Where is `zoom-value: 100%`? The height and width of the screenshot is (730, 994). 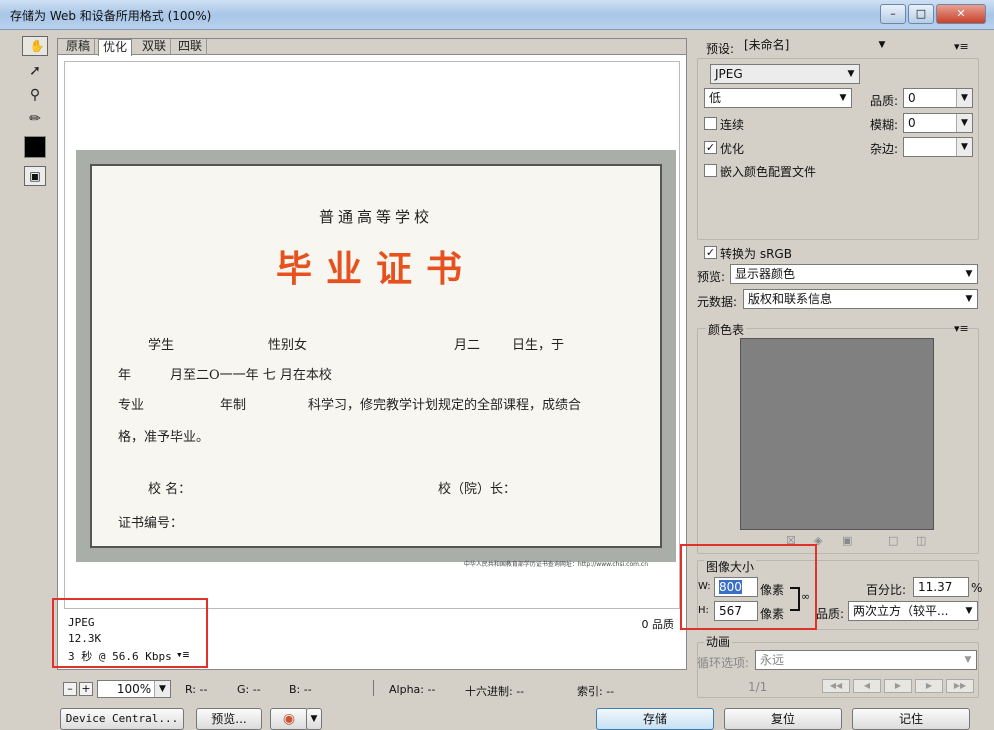
zoom-value: 100% is located at coordinates (134, 689).